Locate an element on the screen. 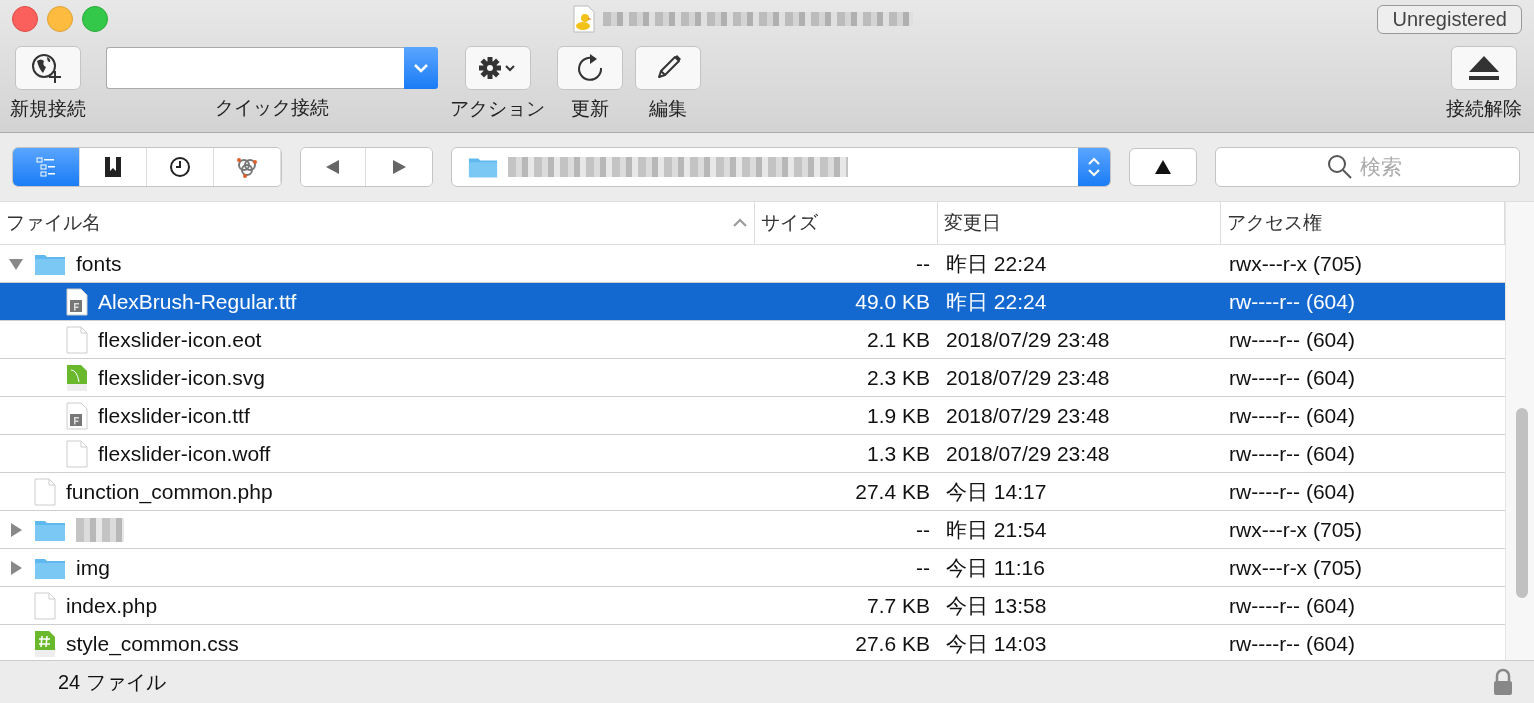 The image size is (1534, 703). scrollbar-thumb is located at coordinates (1522, 503).